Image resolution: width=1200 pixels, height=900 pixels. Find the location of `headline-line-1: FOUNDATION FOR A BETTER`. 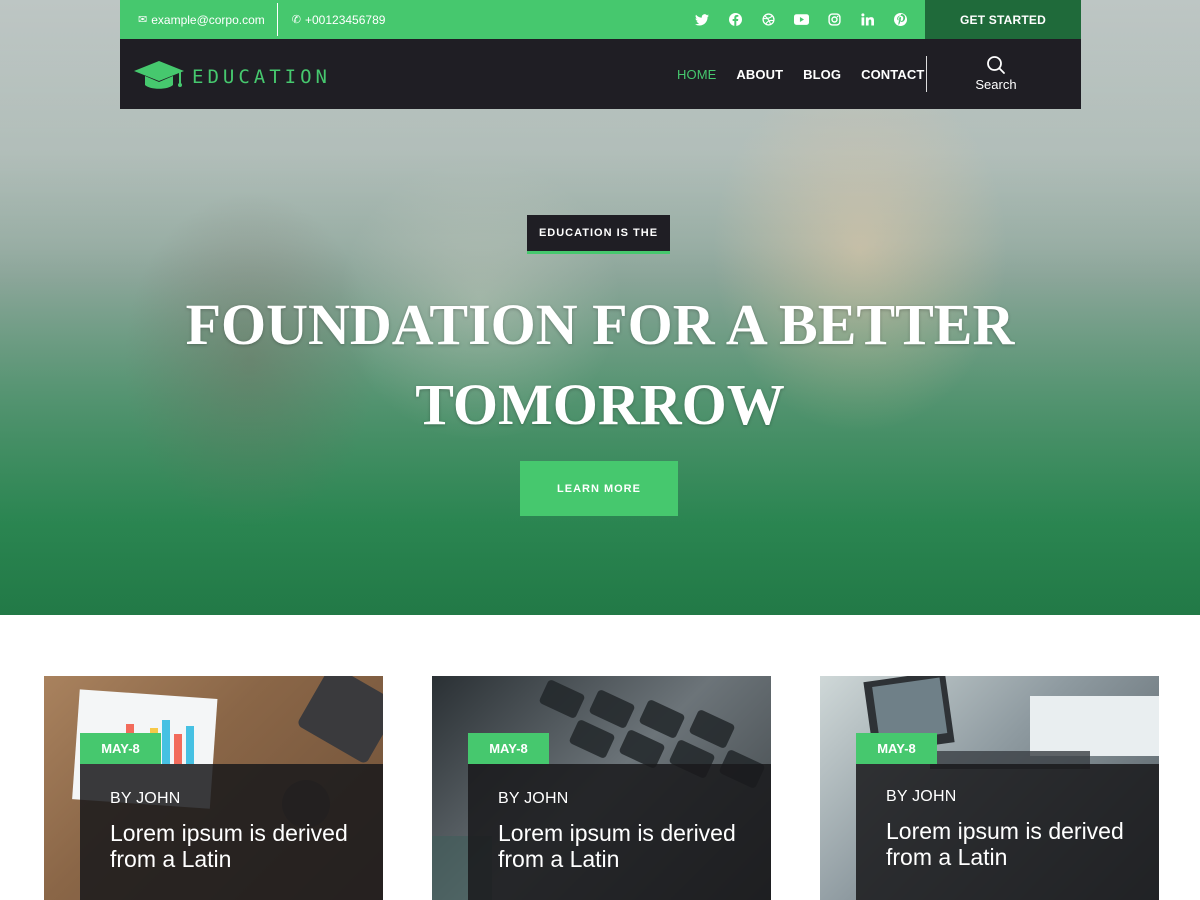

headline-line-1: FOUNDATION FOR A BETTER is located at coordinates (600, 324).